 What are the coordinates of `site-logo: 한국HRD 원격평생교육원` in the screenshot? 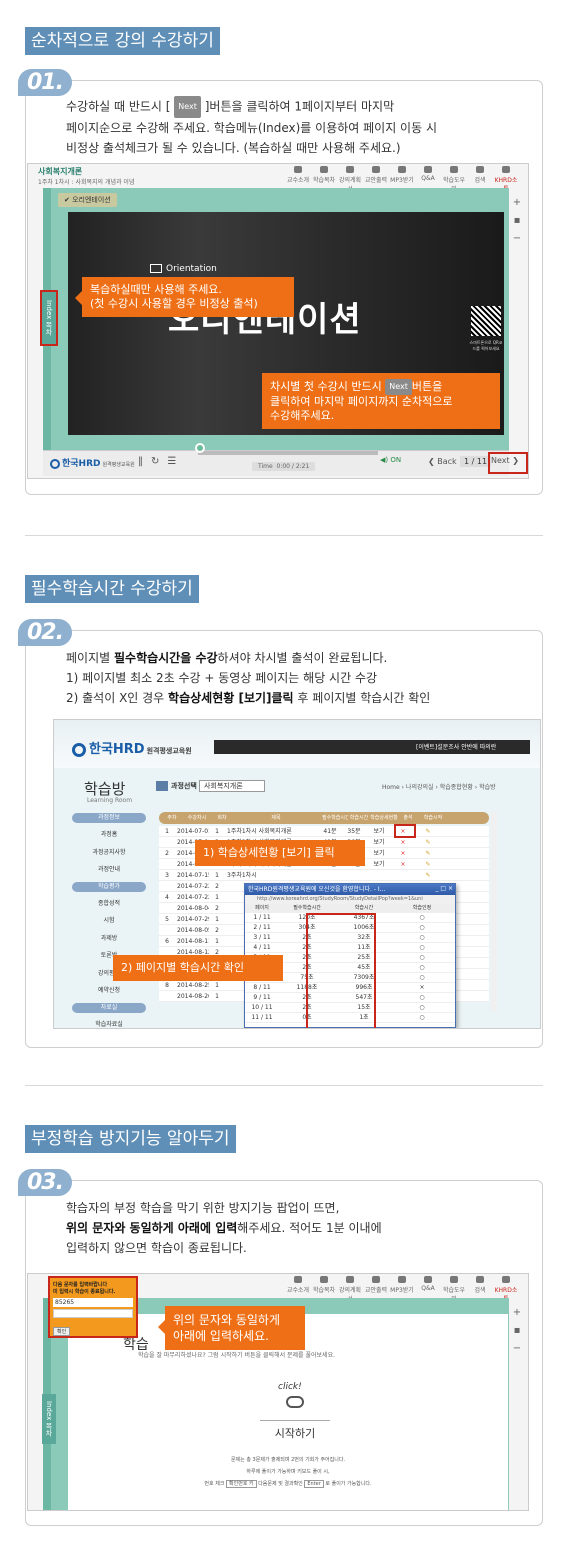 It's located at (132, 747).